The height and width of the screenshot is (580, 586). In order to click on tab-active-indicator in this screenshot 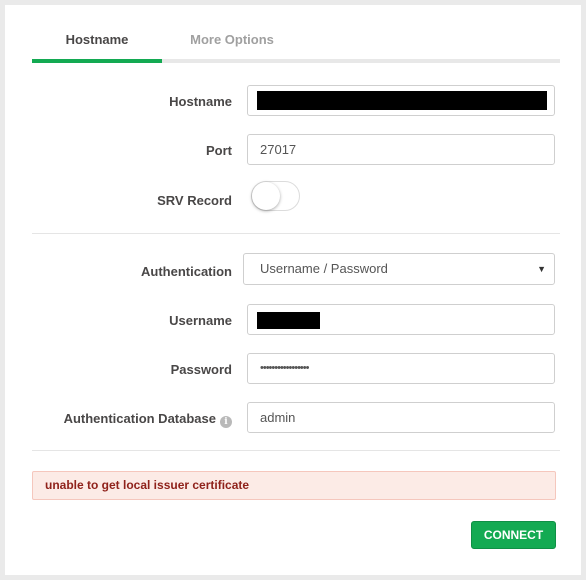, I will do `click(97, 61)`.